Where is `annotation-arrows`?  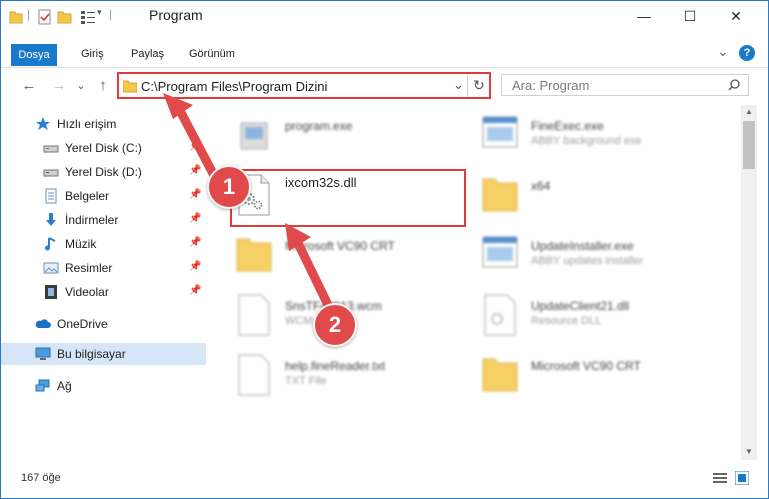 annotation-arrows is located at coordinates (248, 202).